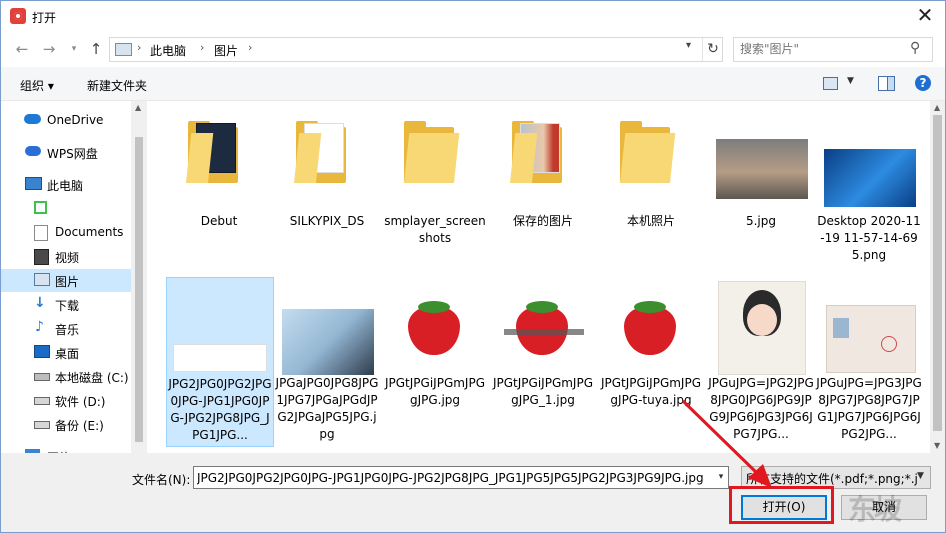 This screenshot has height=533, width=946. I want to click on sidebar-item-drive-e: 备份 (E:), so click(66, 424).